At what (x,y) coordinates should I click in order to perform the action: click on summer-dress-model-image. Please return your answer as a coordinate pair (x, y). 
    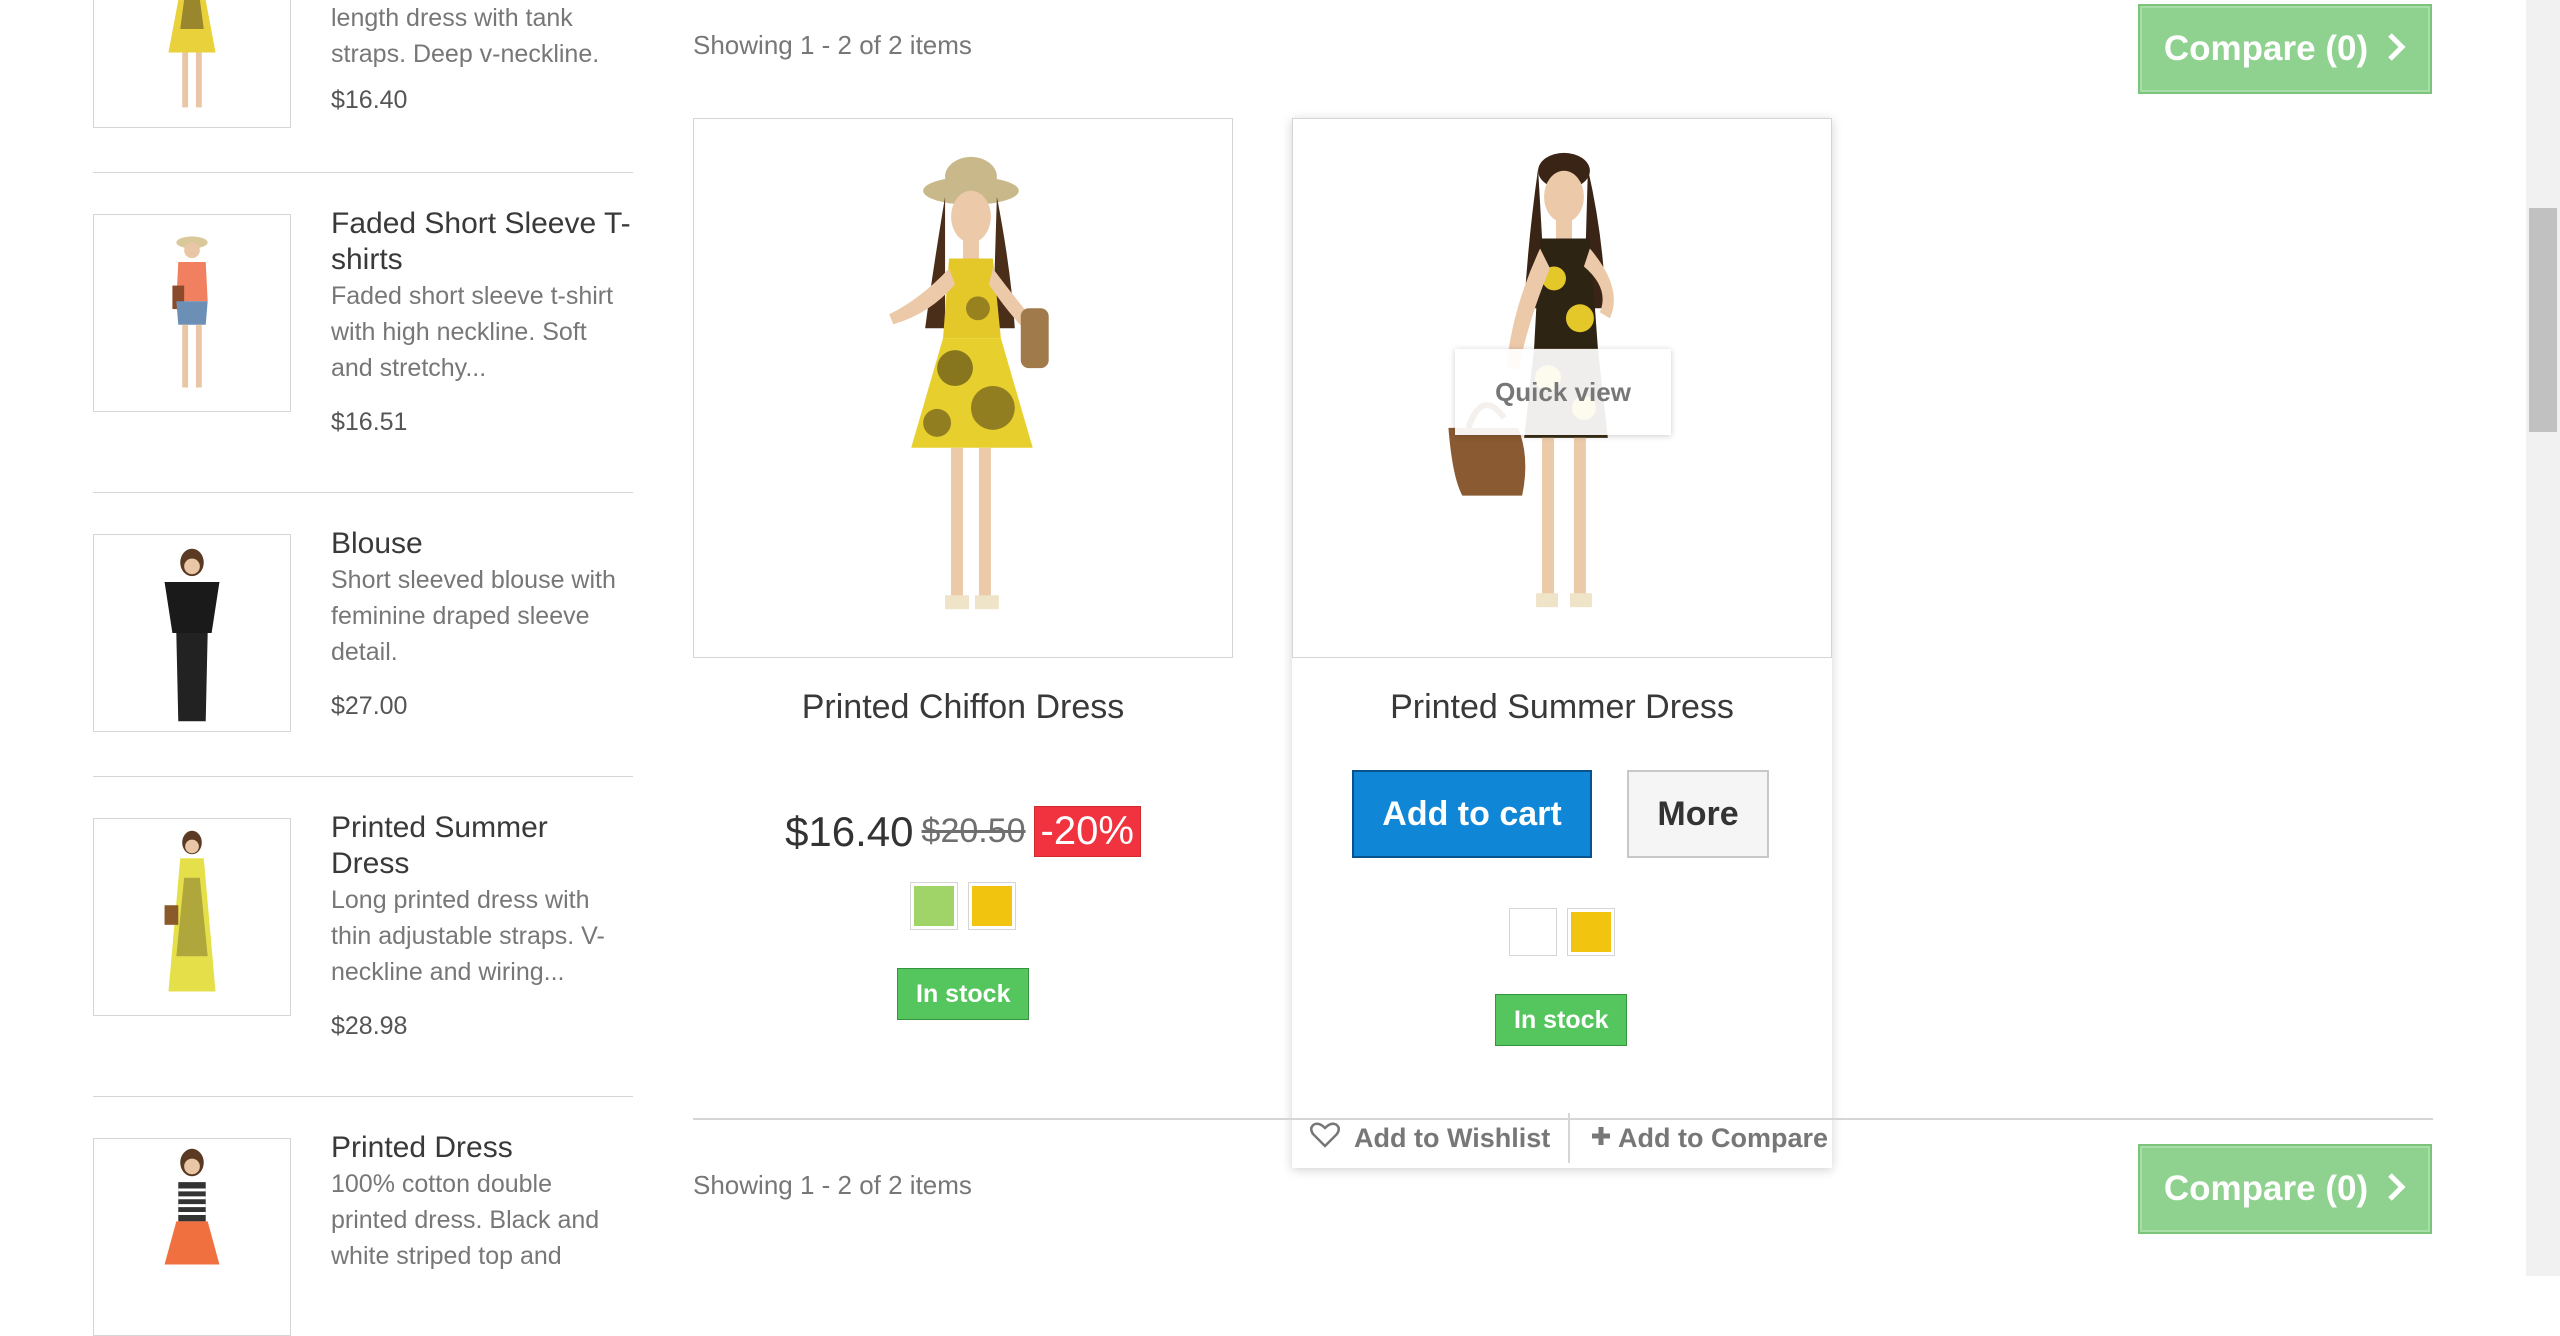
    Looking at the image, I should click on (192, 917).